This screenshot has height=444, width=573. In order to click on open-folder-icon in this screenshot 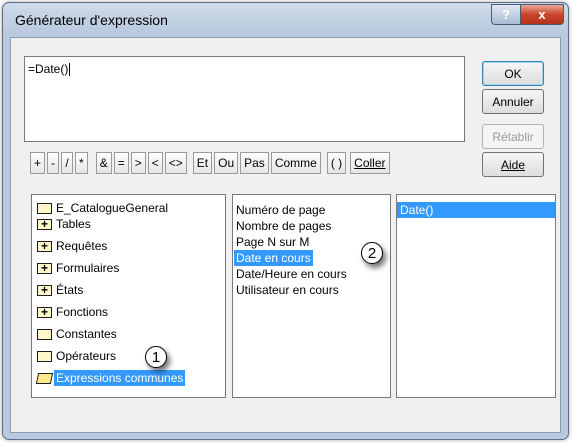, I will do `click(44, 378)`.